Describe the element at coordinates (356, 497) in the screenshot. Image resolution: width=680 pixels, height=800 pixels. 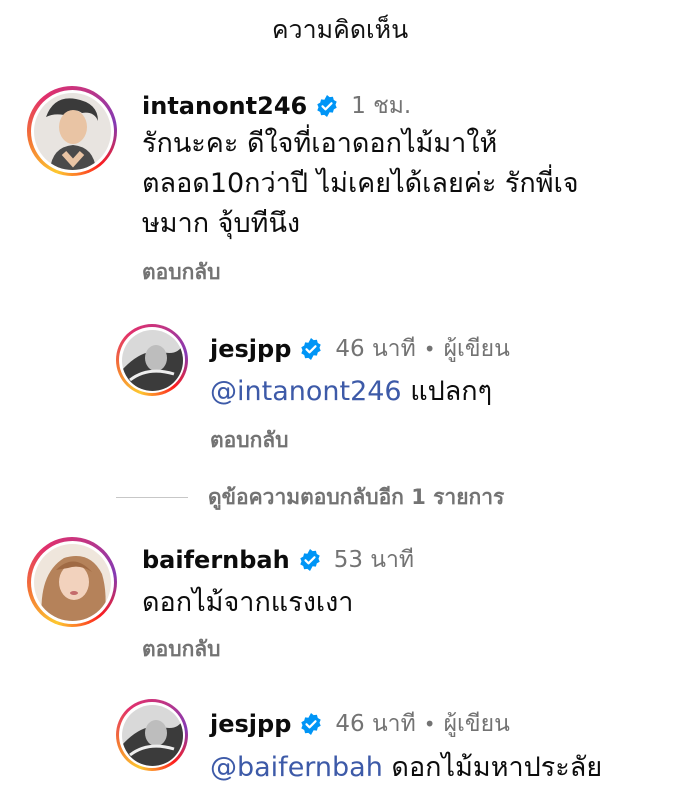
I see `view-more-replies-label: ดูข้อความตอบกลับอีก 1 รายการ` at that location.